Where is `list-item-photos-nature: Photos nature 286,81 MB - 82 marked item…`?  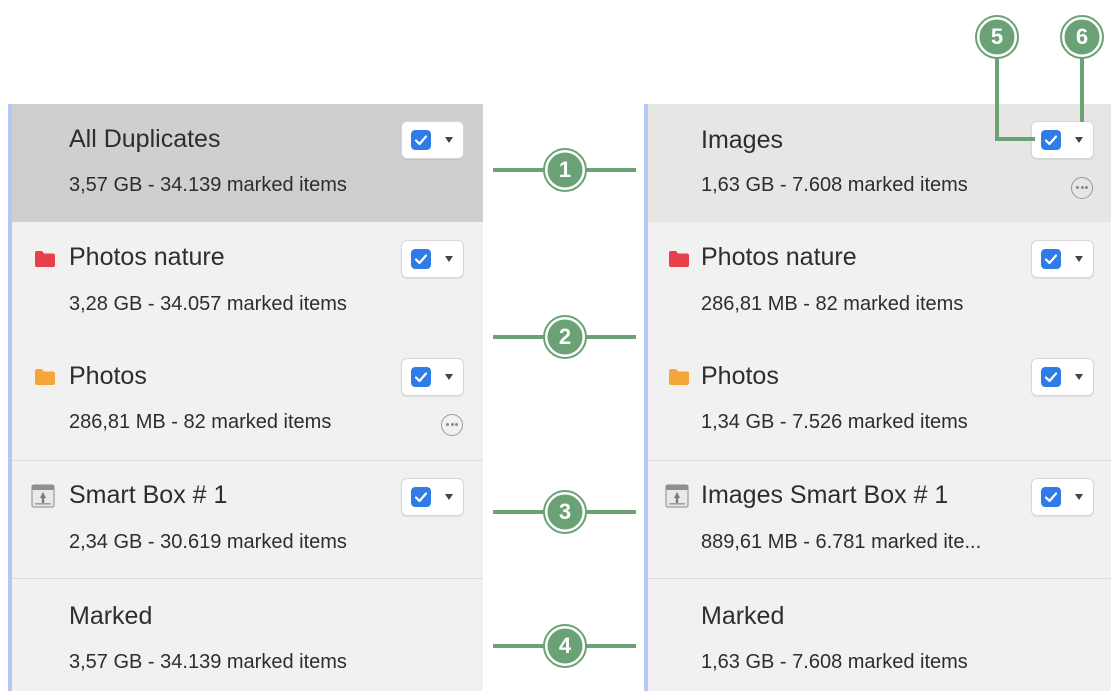 list-item-photos-nature: Photos nature 286,81 MB - 82 marked item… is located at coordinates (879, 281).